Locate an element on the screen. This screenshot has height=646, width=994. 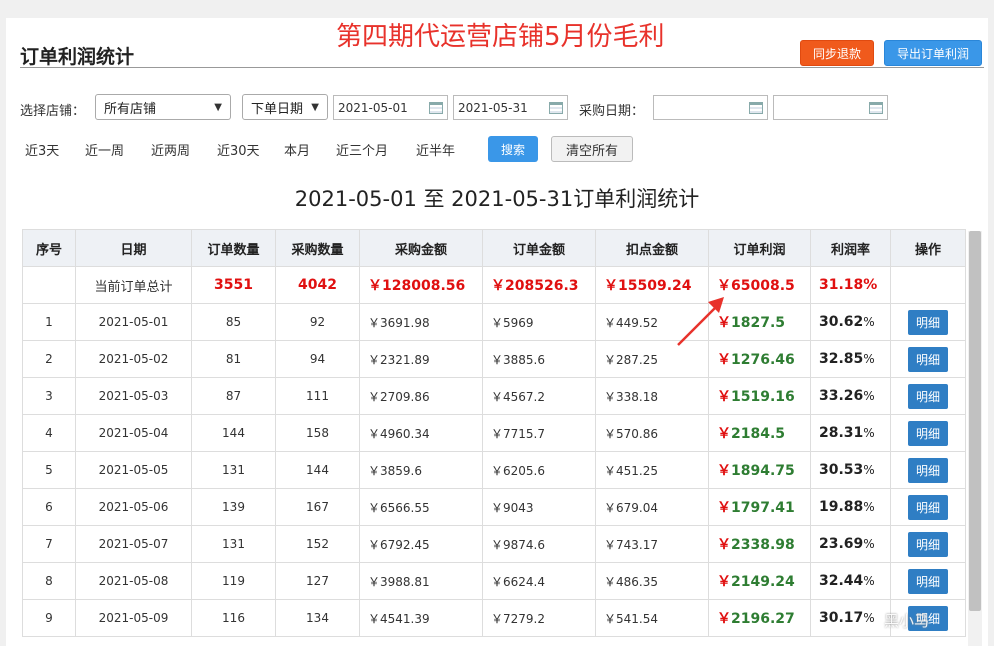
row-rate: 23.69% is located at coordinates (850, 544).